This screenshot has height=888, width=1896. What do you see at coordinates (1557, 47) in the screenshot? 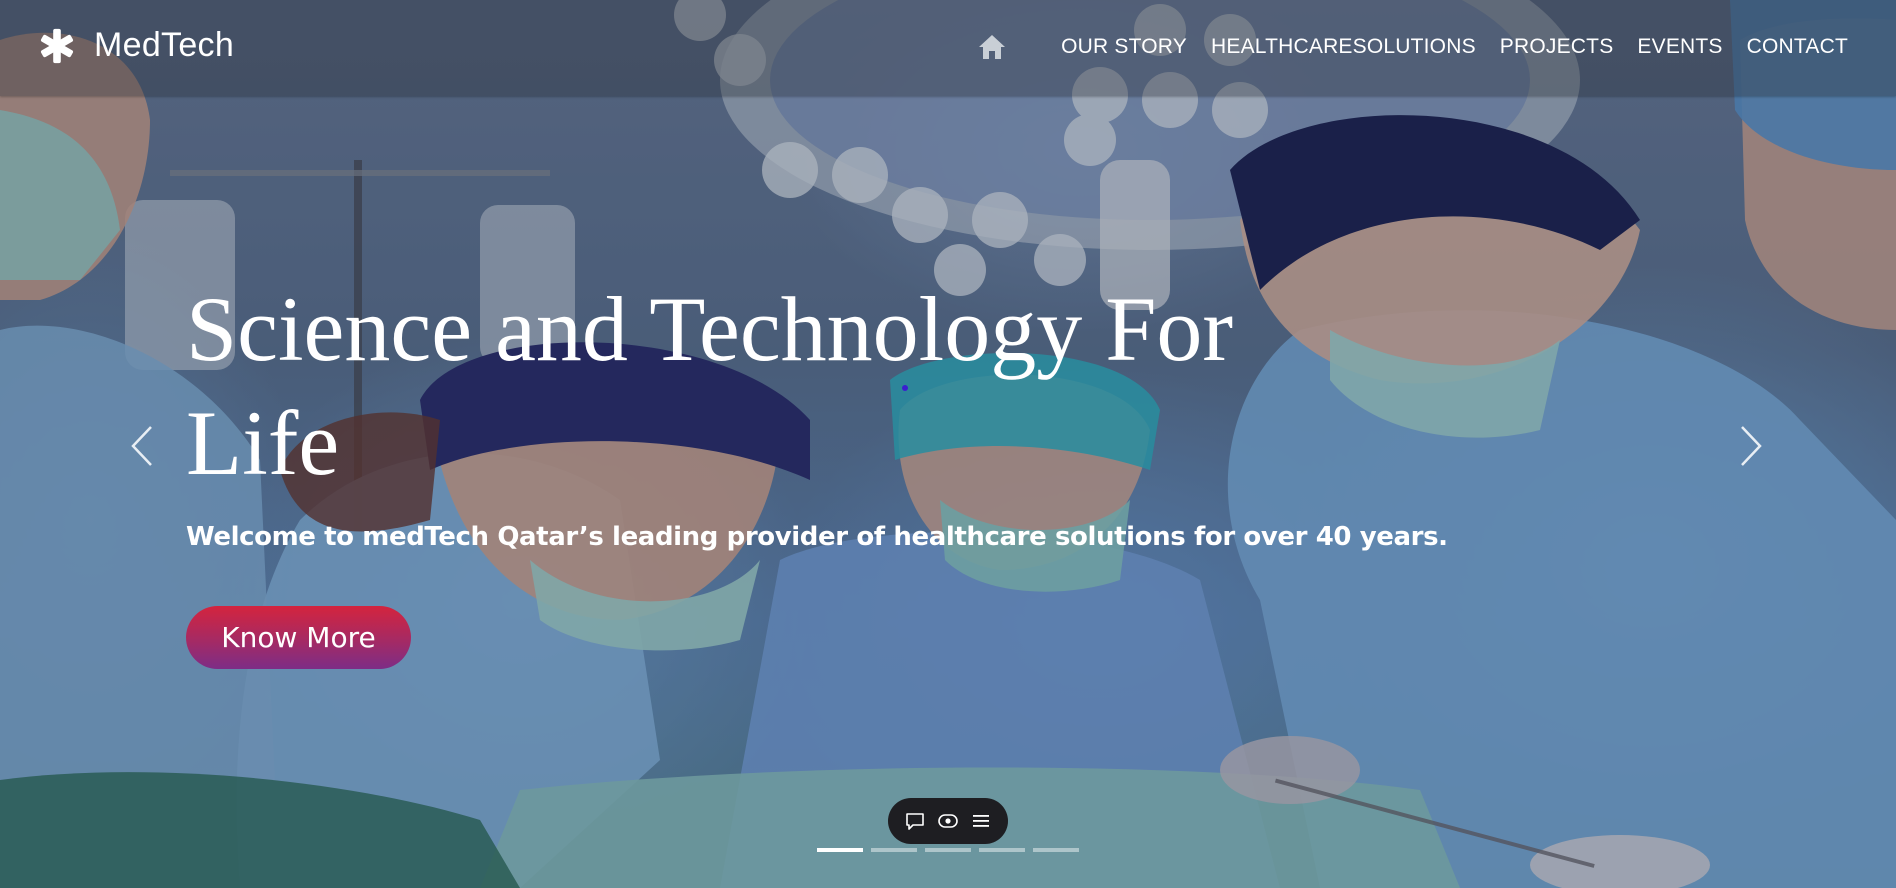
I see `nav-item-projects: PROJECTS` at bounding box center [1557, 47].